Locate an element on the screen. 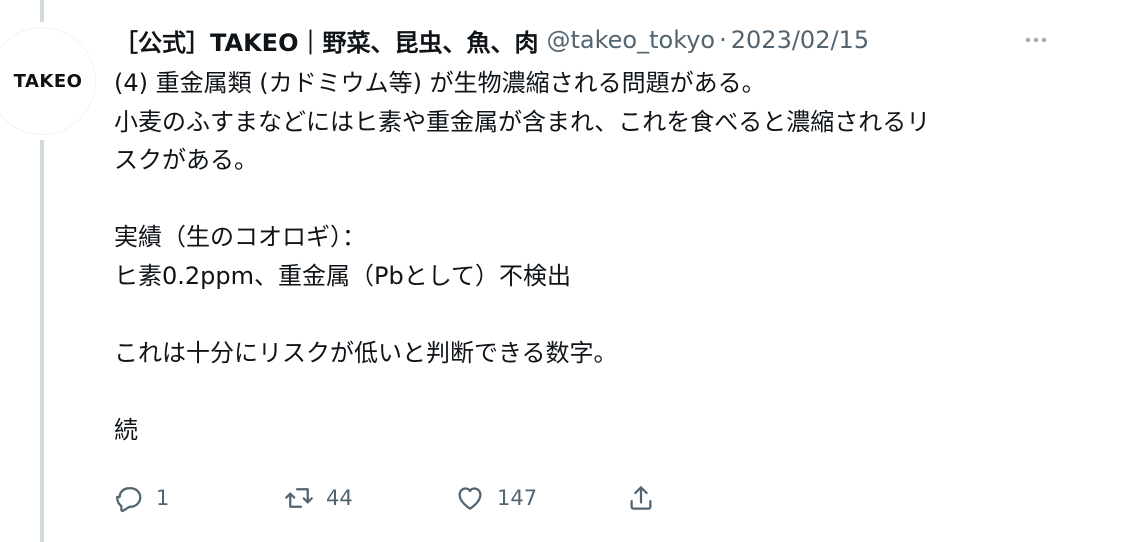 Image resolution: width=1144 pixels, height=542 pixels. reply-icon is located at coordinates (129, 500).